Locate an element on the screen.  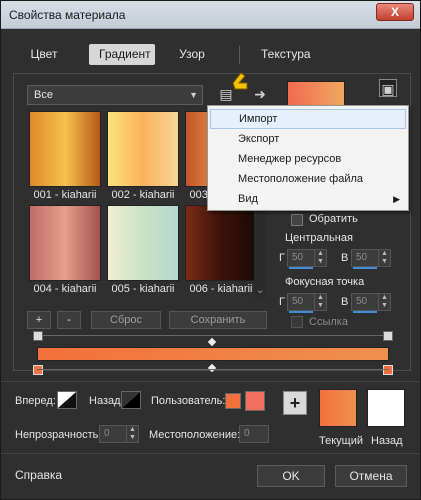
previous-label: Назад is located at coordinates (387, 441).